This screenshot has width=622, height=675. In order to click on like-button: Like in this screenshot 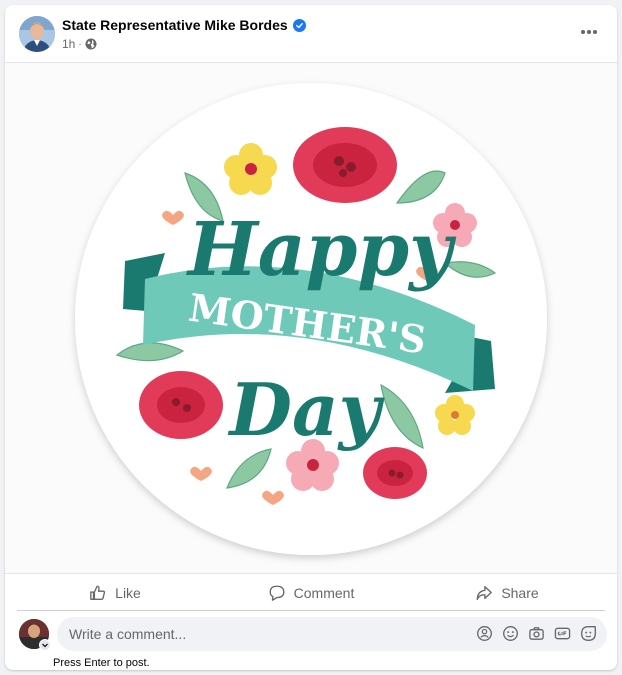, I will do `click(115, 592)`.